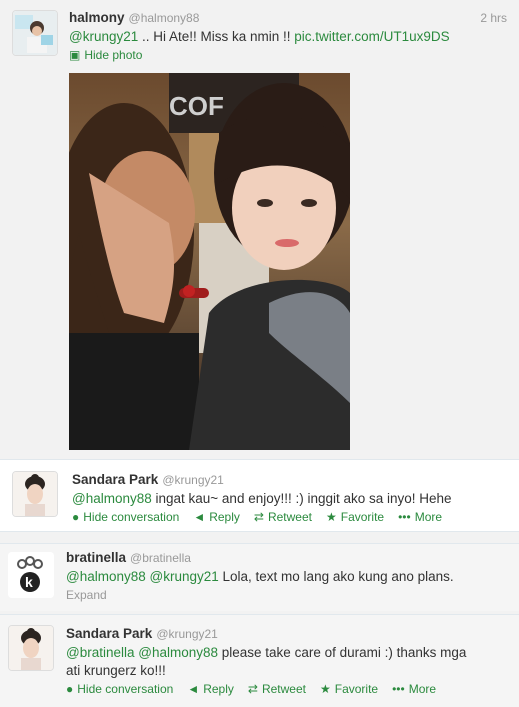  What do you see at coordinates (371, 36) in the screenshot?
I see `pic-link: pic.twitter.com/UT1ux9DS` at bounding box center [371, 36].